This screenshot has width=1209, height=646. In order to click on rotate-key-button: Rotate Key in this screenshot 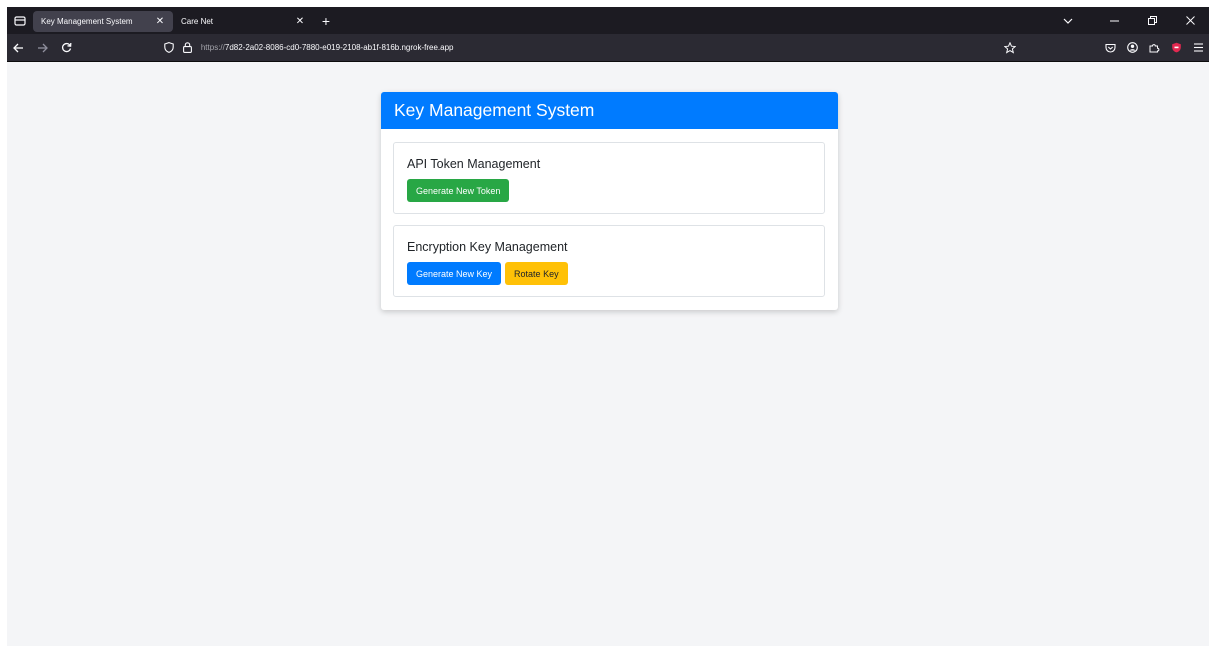, I will do `click(536, 273)`.